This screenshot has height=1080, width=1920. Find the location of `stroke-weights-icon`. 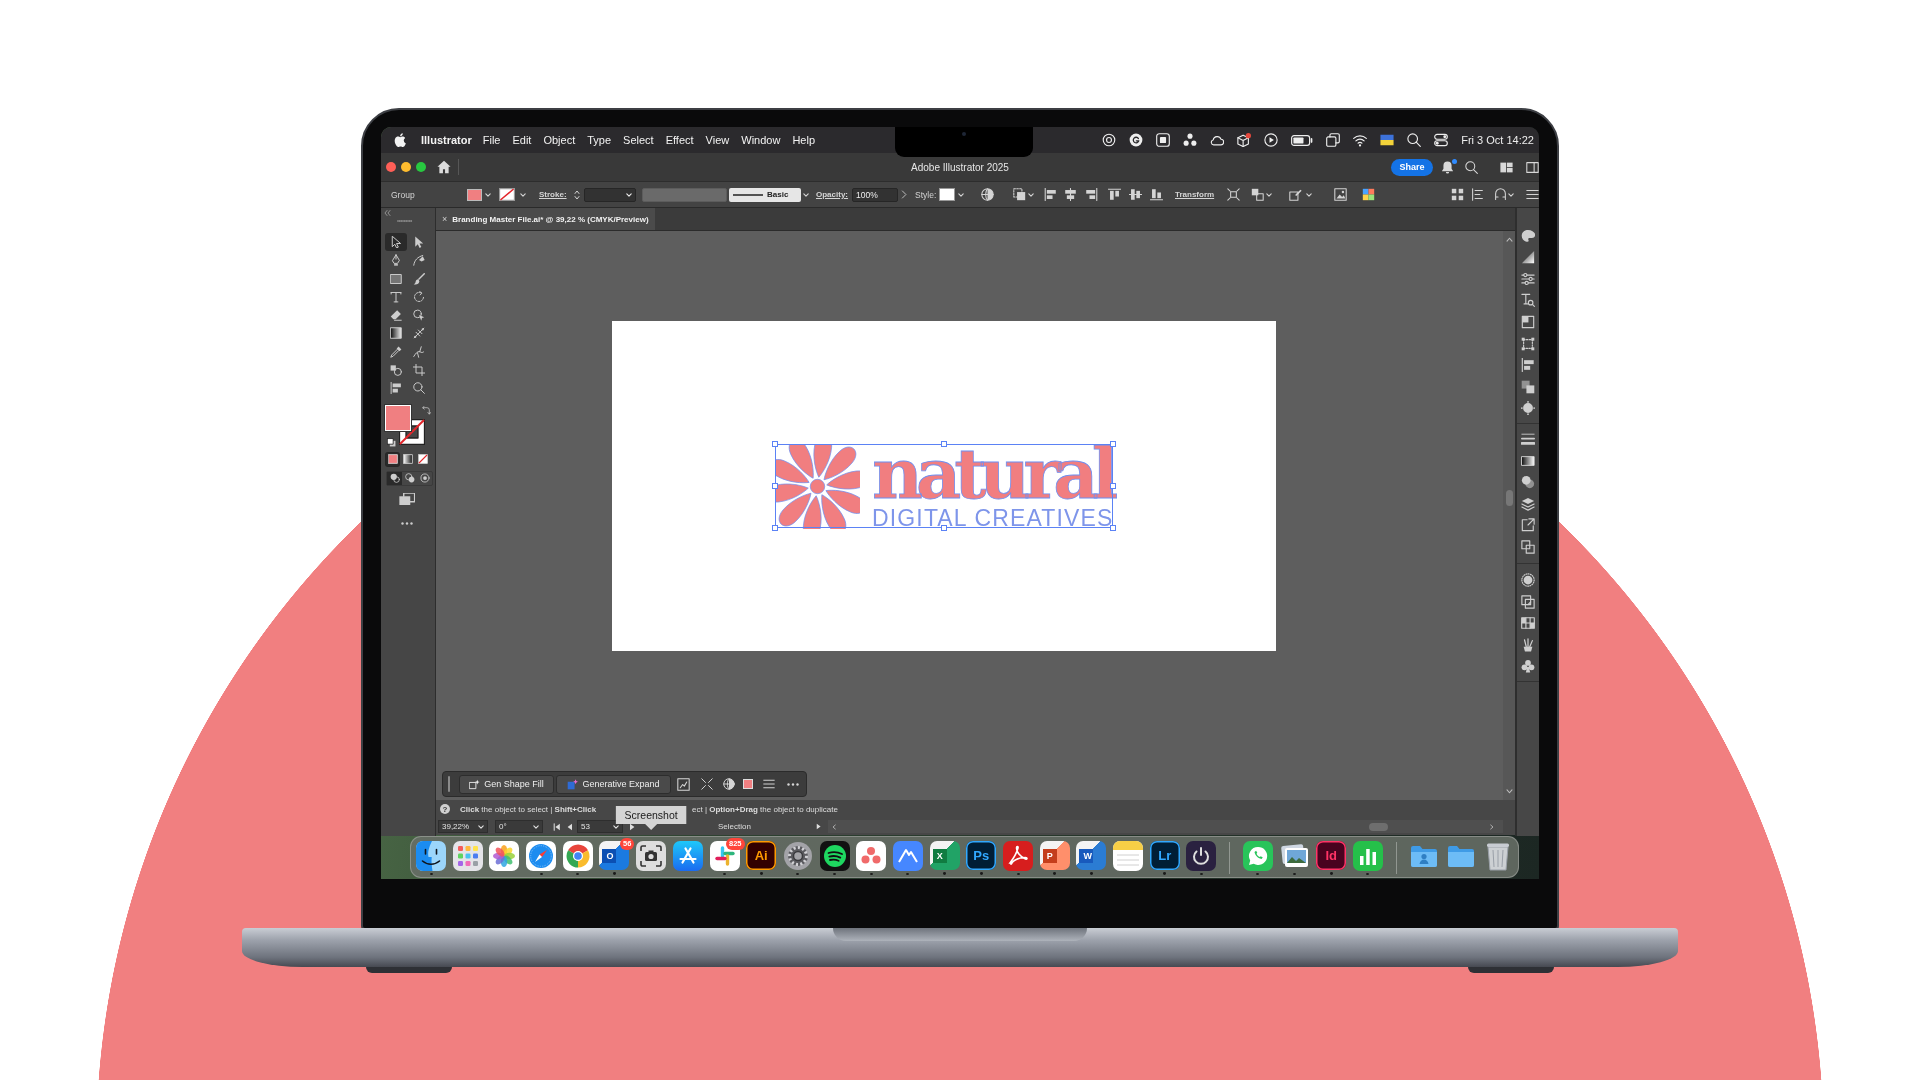

stroke-weights-icon is located at coordinates (1528, 438).